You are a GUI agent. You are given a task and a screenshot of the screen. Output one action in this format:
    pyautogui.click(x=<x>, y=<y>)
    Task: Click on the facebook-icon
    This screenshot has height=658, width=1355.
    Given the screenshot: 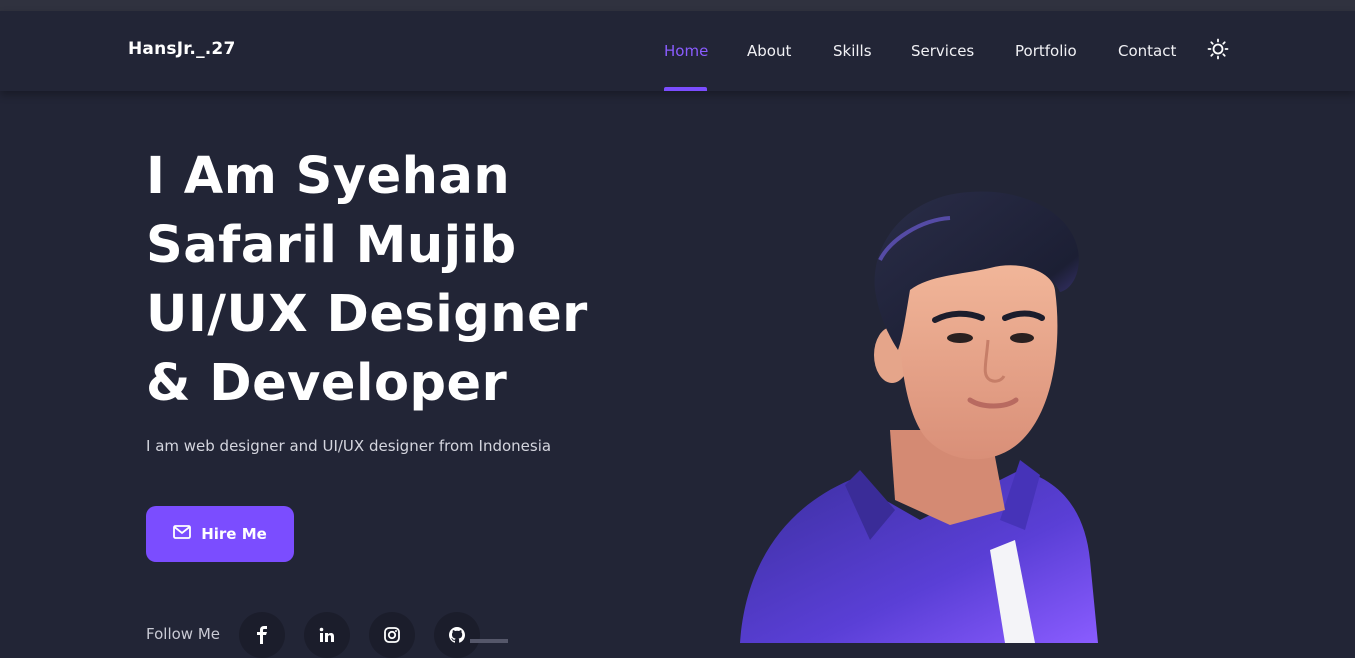 What is the action you would take?
    pyautogui.click(x=262, y=635)
    